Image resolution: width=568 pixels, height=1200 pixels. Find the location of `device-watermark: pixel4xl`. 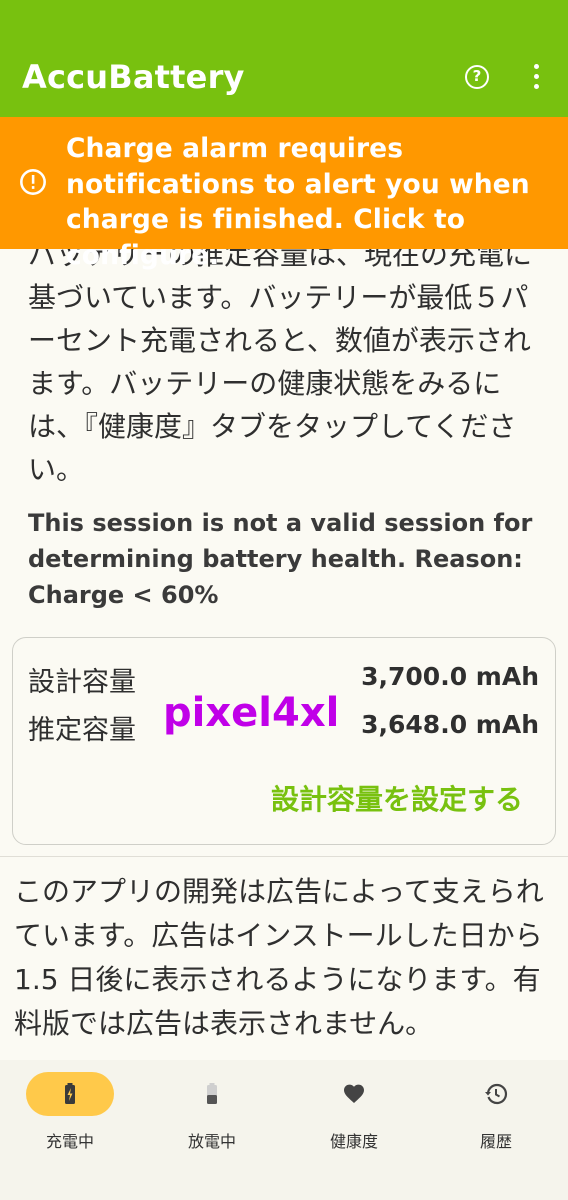

device-watermark: pixel4xl is located at coordinates (251, 713).